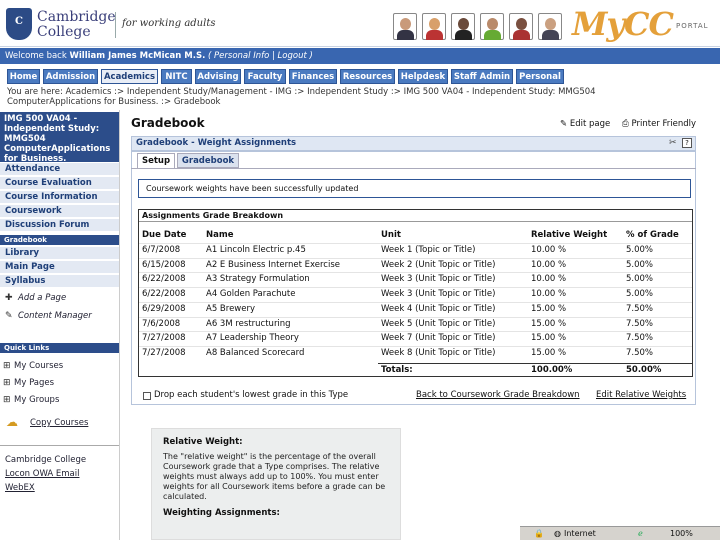 The height and width of the screenshot is (540, 720). What do you see at coordinates (59, 211) in the screenshot?
I see `sidebar-item-coursework: Coursework` at bounding box center [59, 211].